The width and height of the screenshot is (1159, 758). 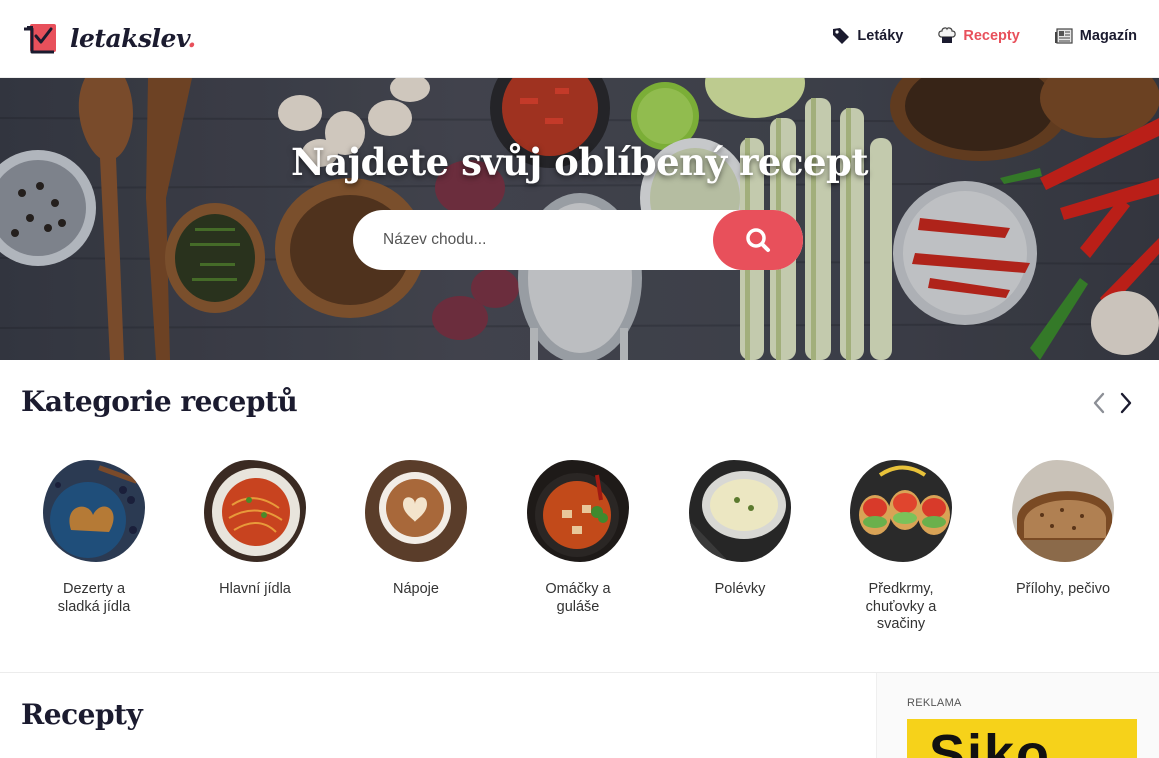 What do you see at coordinates (758, 240) in the screenshot?
I see `search-button` at bounding box center [758, 240].